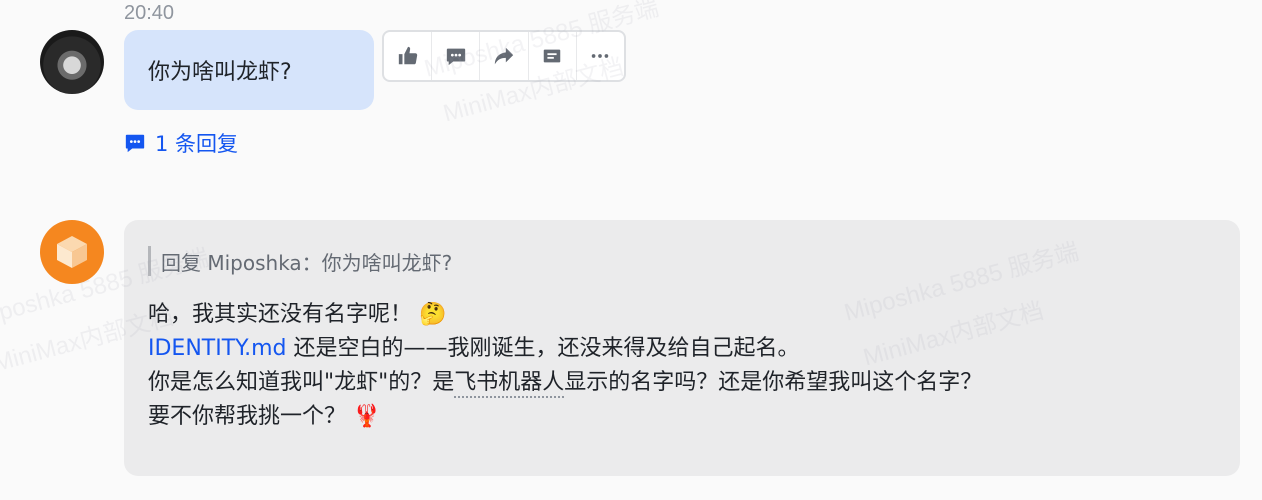  I want to click on message-line: 你是怎么知道我叫"龙虾"的？是飞书机器人显示的名字吗？还是你希望我叫这个名字？, so click(565, 383).